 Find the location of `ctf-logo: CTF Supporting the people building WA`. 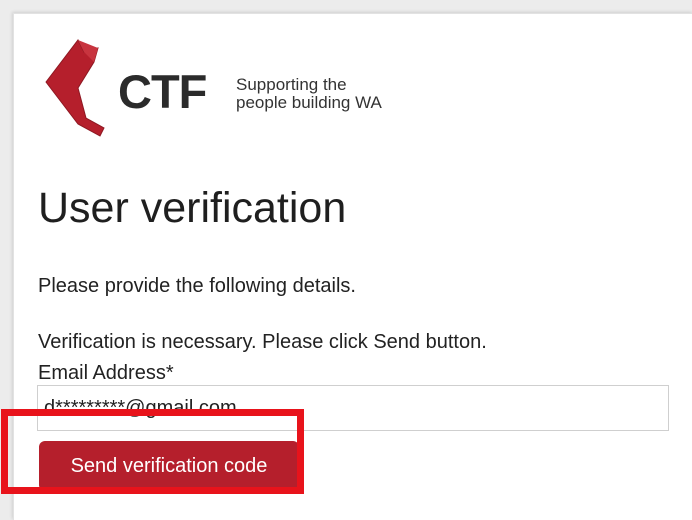

ctf-logo: CTF Supporting the people building WA is located at coordinates (218, 92).